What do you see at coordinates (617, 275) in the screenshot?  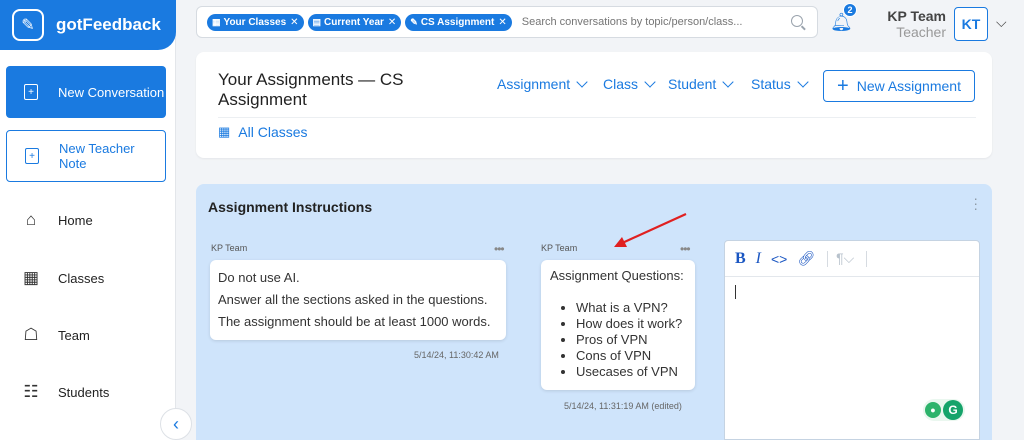 I see `message-heading: Assignment Questions:` at bounding box center [617, 275].